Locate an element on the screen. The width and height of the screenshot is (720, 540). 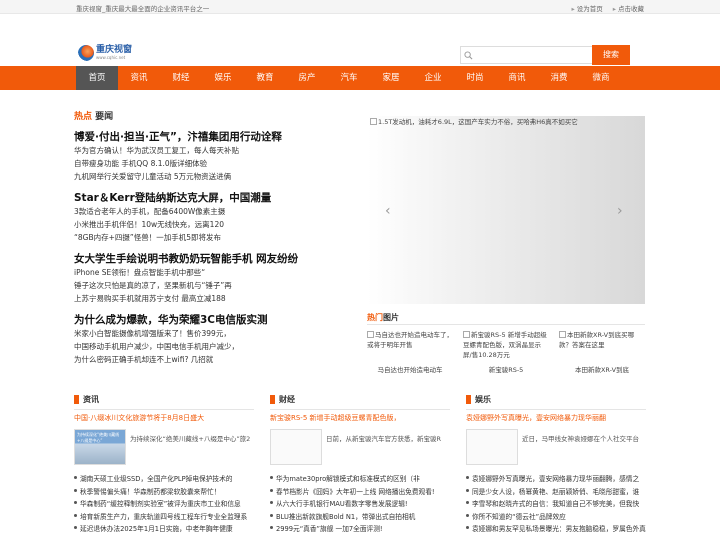
column-headline: 中国·八缀冰川文化旅游节将于8月8日盛大 is located at coordinates (164, 418).